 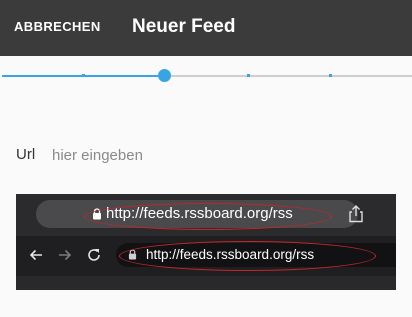 What do you see at coordinates (26, 154) in the screenshot?
I see `url-label: Url` at bounding box center [26, 154].